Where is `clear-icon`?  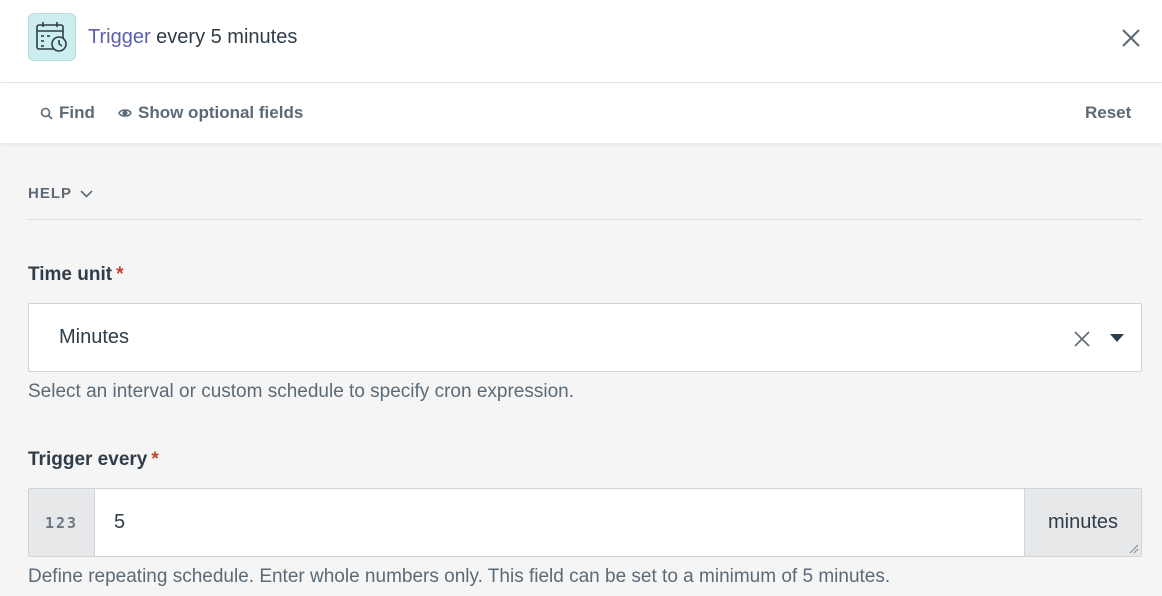
clear-icon is located at coordinates (1082, 339).